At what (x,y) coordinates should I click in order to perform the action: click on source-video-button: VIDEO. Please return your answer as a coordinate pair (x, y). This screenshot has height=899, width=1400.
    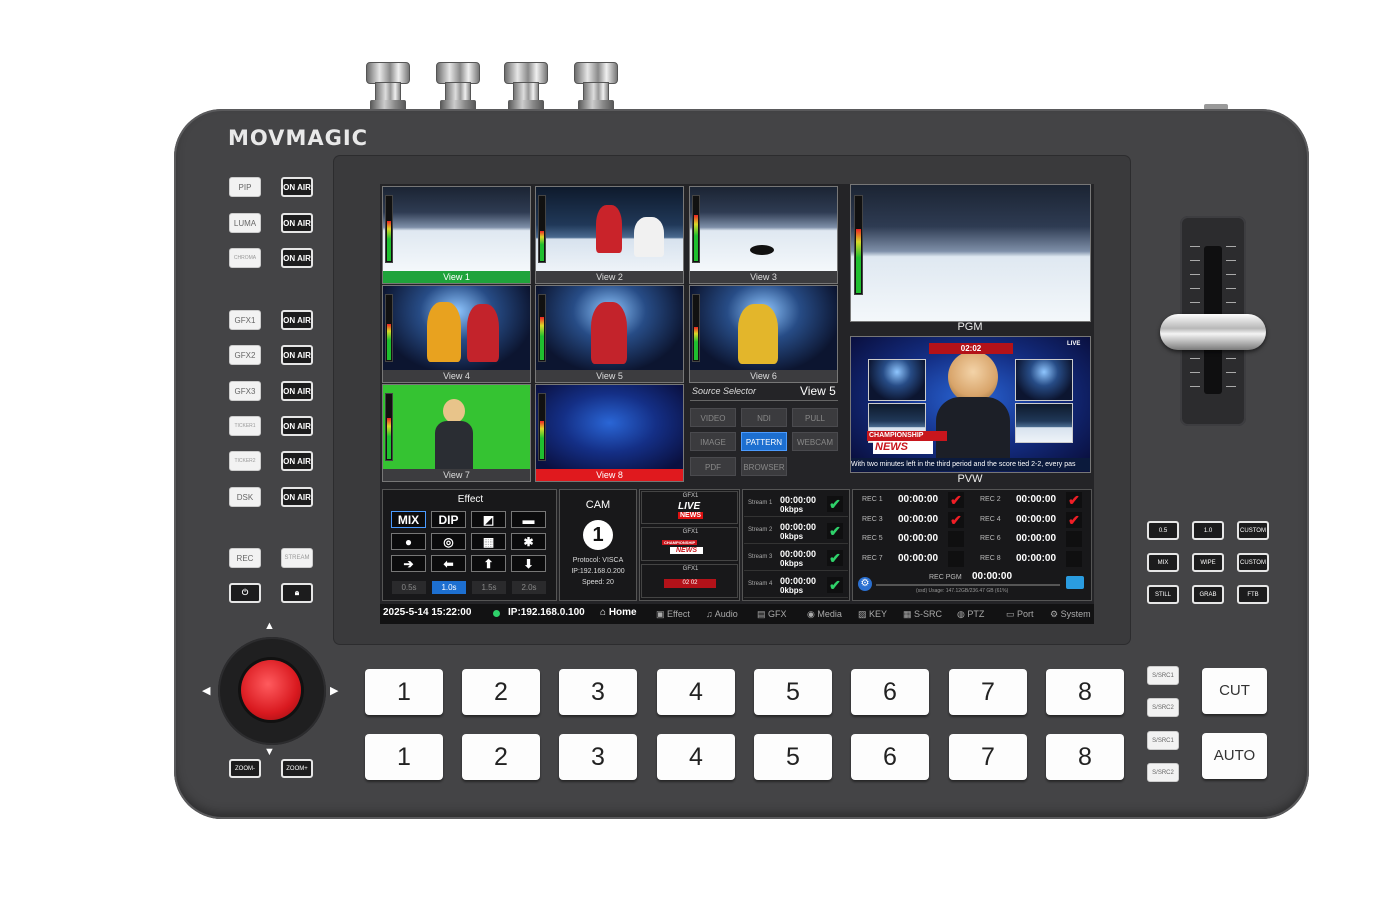
    Looking at the image, I should click on (713, 417).